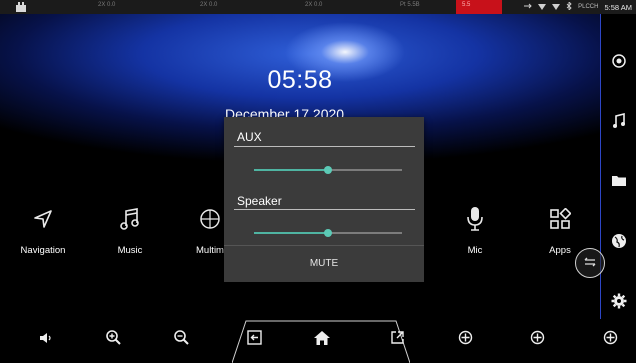 Image resolution: width=636 pixels, height=363 pixels. Describe the element at coordinates (324, 146) in the screenshot. I see `aux-divider` at that location.